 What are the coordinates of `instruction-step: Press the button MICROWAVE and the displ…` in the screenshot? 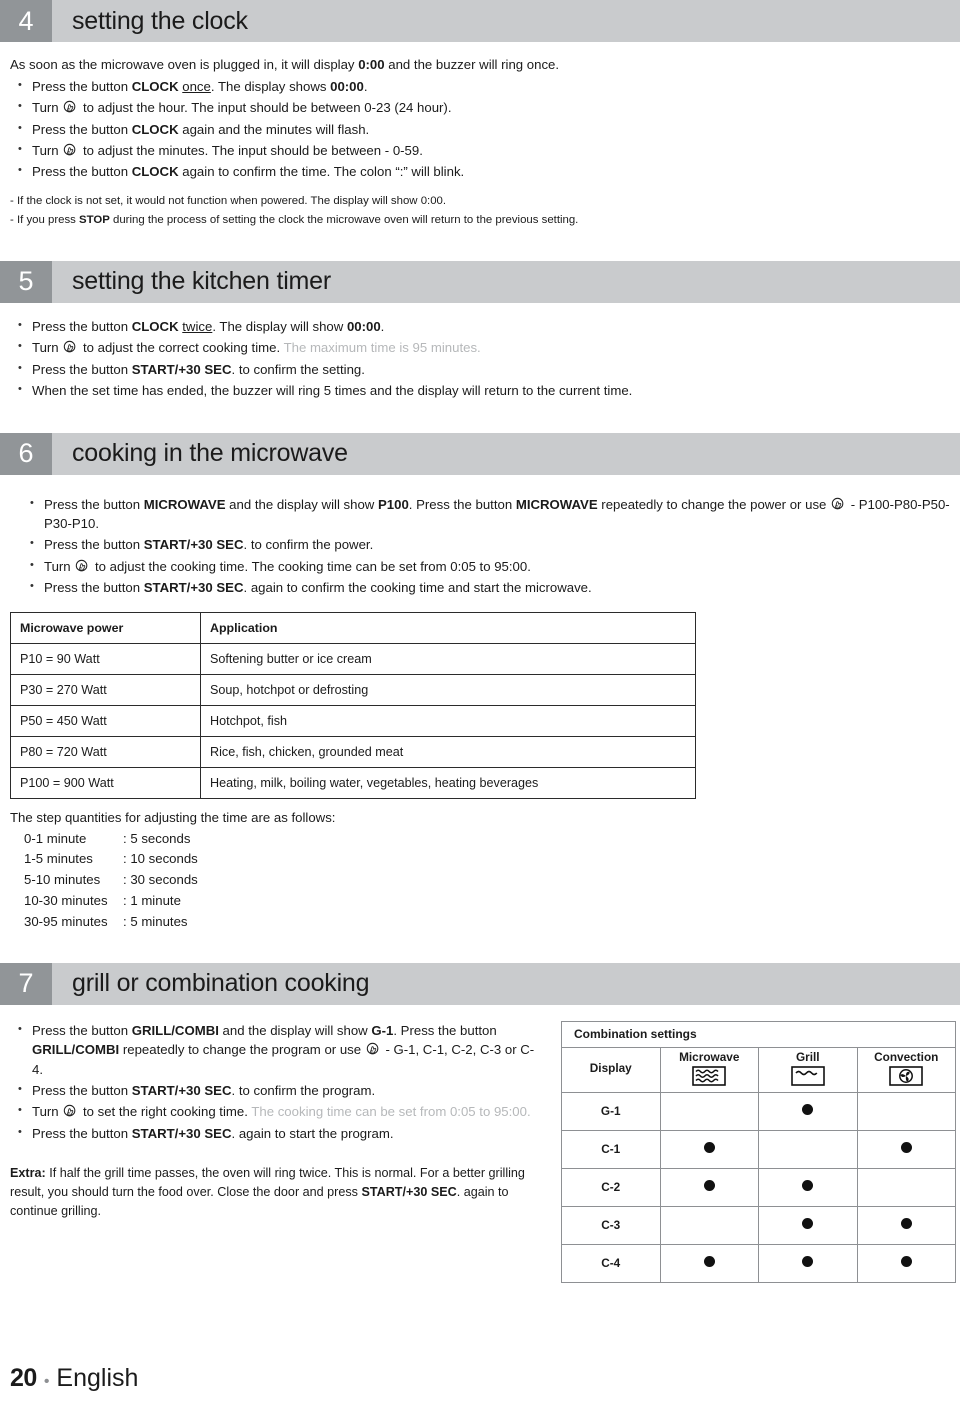 It's located at (486, 514).